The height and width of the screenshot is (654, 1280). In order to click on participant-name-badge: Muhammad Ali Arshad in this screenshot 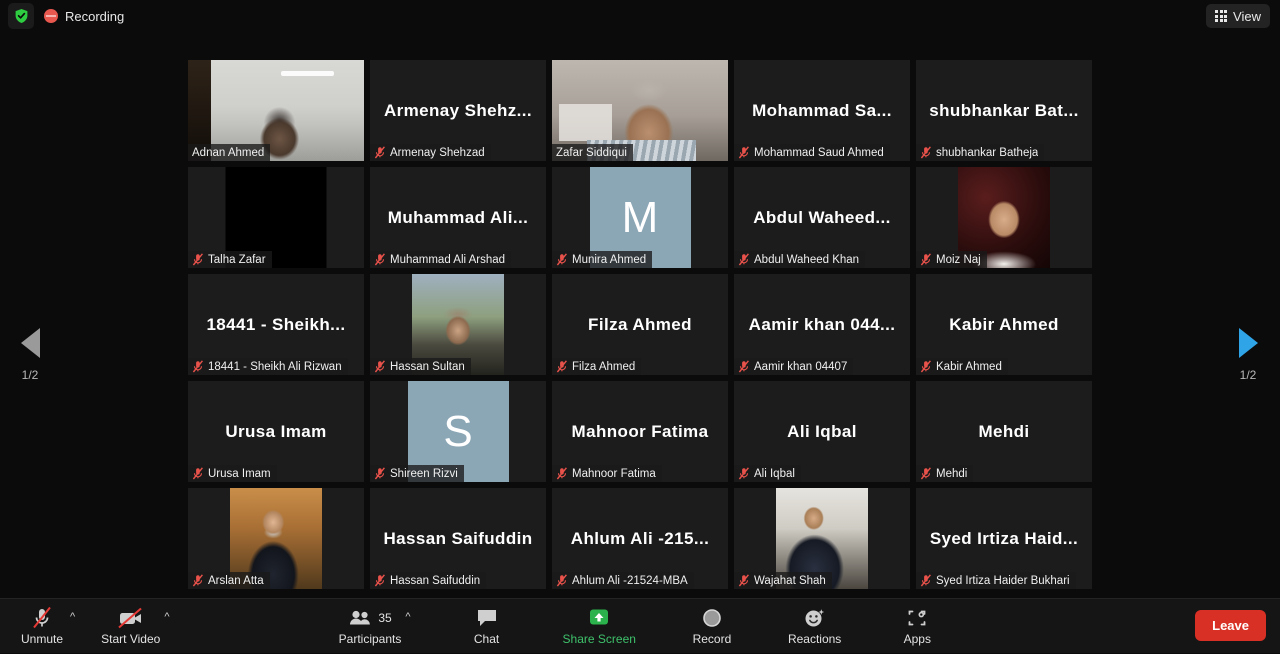, I will do `click(440, 259)`.